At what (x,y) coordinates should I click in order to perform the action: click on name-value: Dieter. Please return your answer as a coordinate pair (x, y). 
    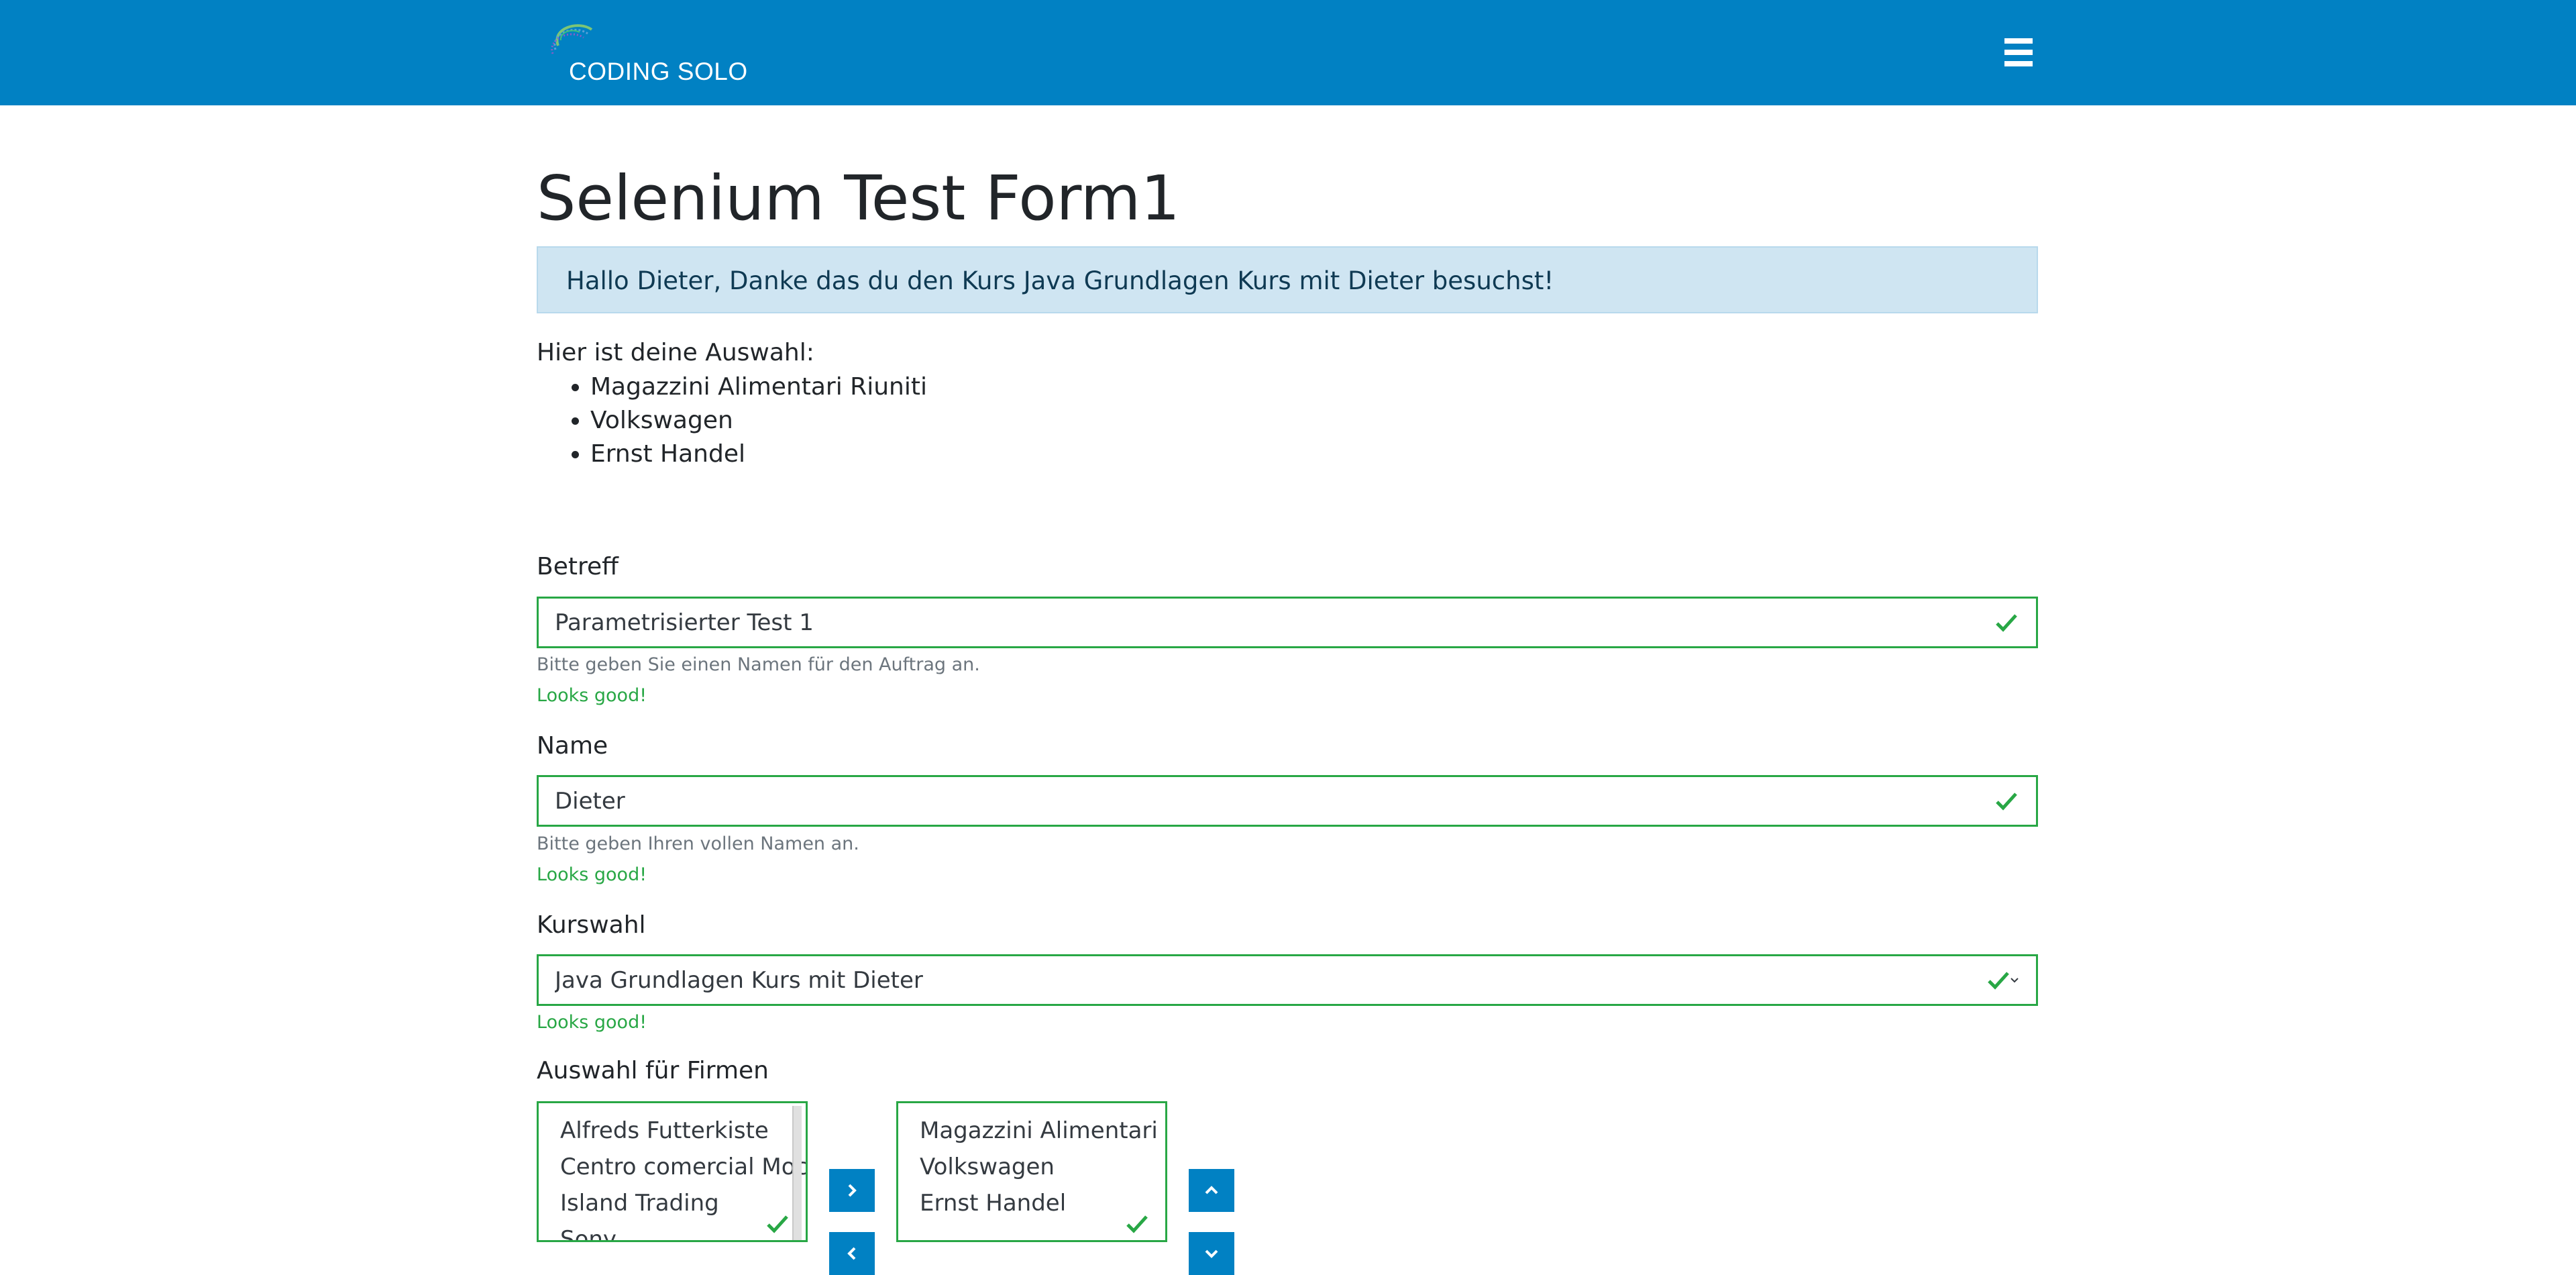
    Looking at the image, I should click on (590, 801).